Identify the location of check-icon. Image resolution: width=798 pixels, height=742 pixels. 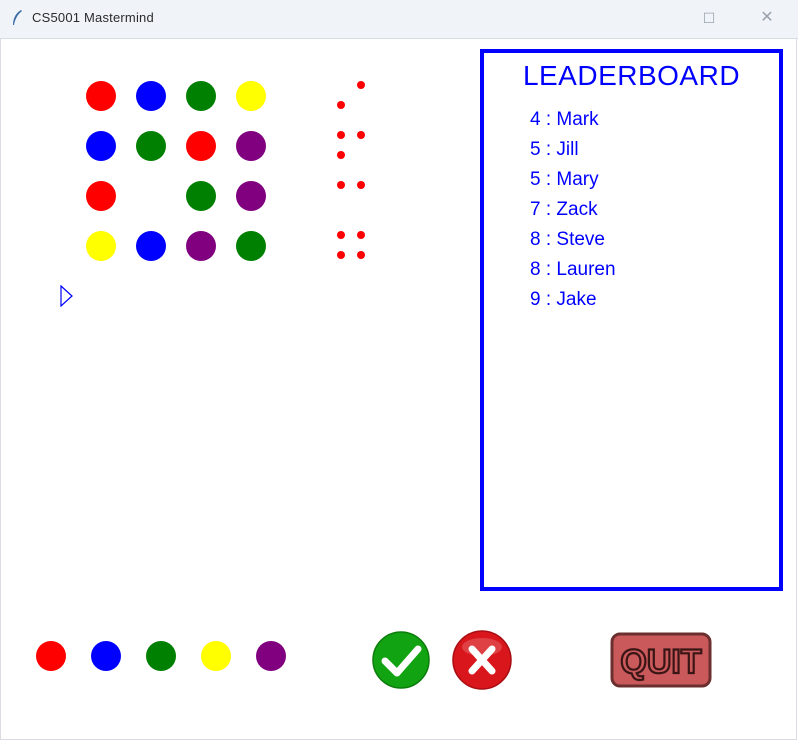
(401, 660).